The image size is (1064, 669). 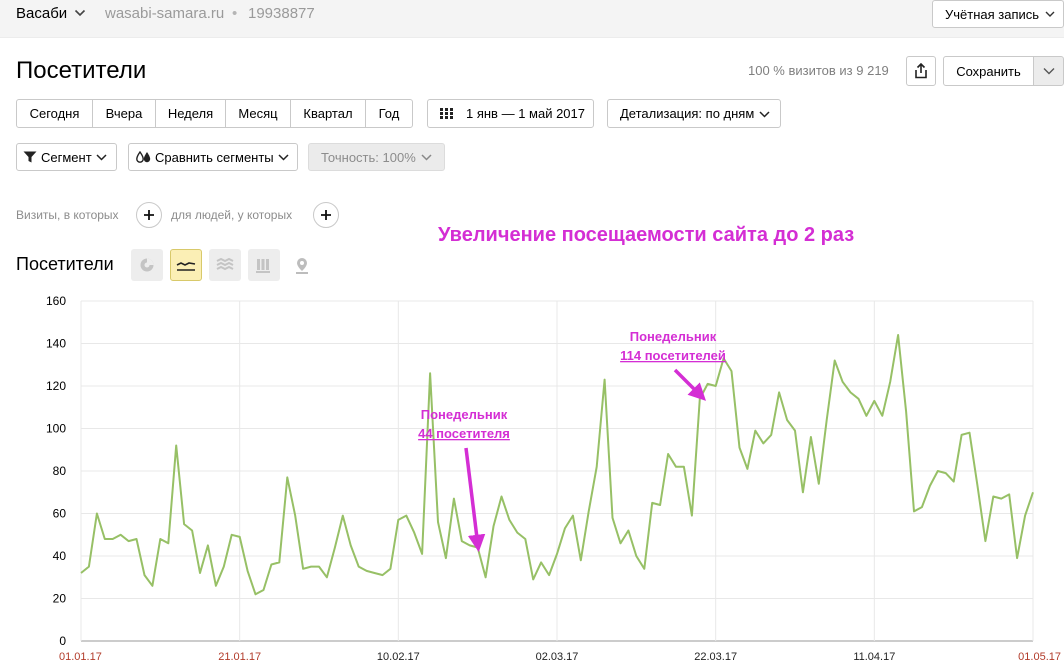 I want to click on y-tick-label: 100, so click(x=56, y=429).